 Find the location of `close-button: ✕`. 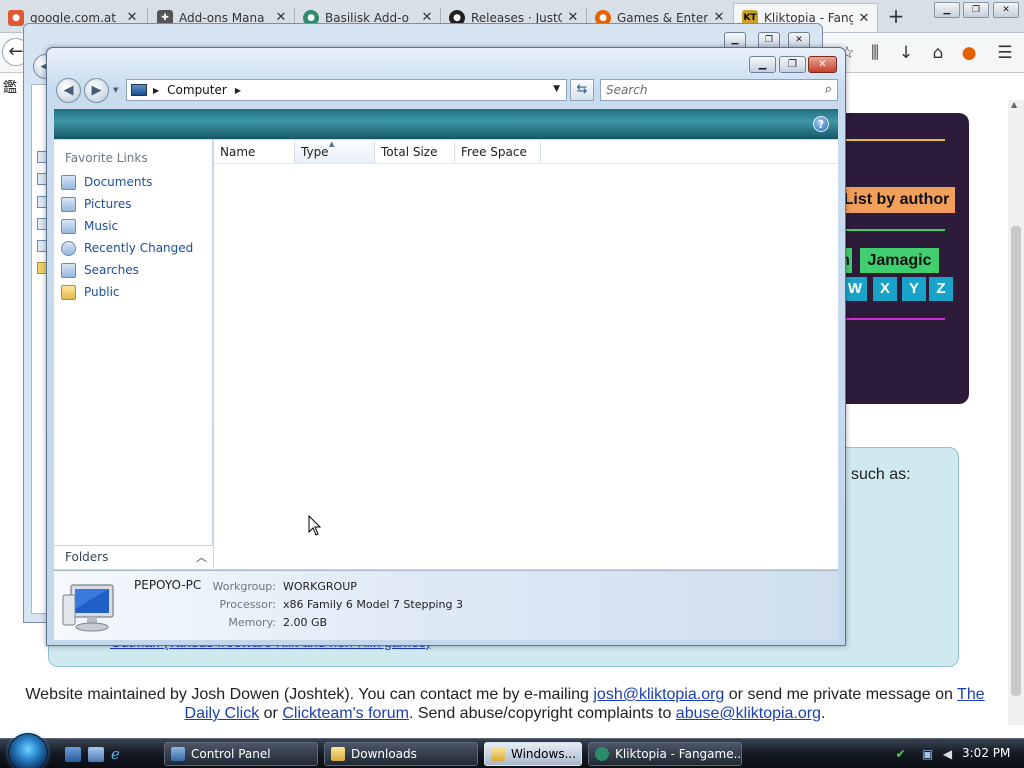

close-button: ✕ is located at coordinates (822, 64).